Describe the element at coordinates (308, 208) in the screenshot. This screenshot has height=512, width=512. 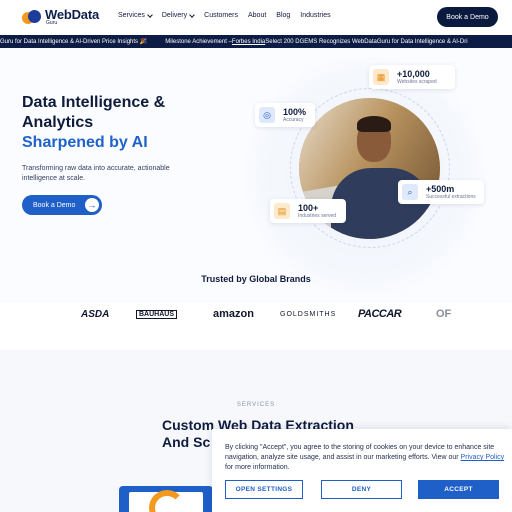
I see `stat-value: 100+` at that location.